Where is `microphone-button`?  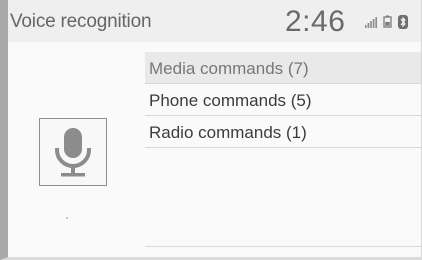 microphone-button is located at coordinates (73, 152).